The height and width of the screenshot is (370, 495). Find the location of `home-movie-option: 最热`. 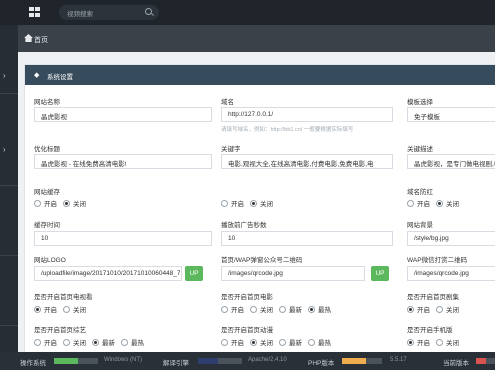

home-movie-option: 最热 is located at coordinates (319, 309).